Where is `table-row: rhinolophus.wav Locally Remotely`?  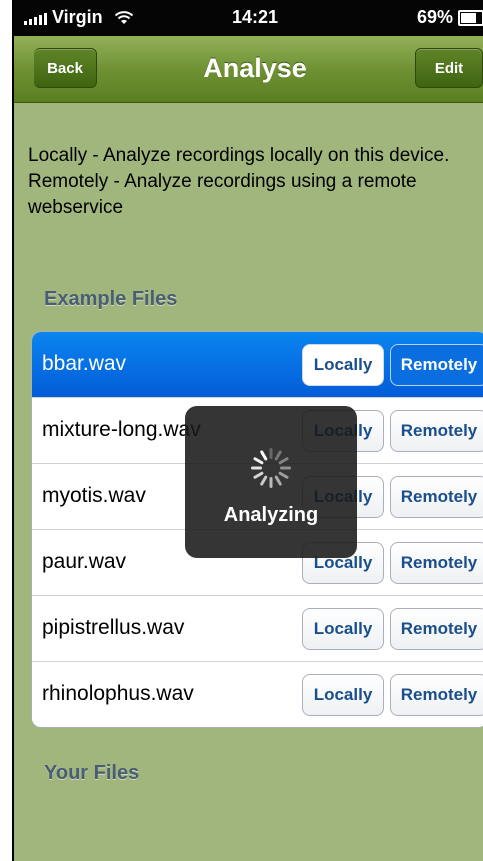 table-row: rhinolophus.wav Locally Remotely is located at coordinates (257, 694).